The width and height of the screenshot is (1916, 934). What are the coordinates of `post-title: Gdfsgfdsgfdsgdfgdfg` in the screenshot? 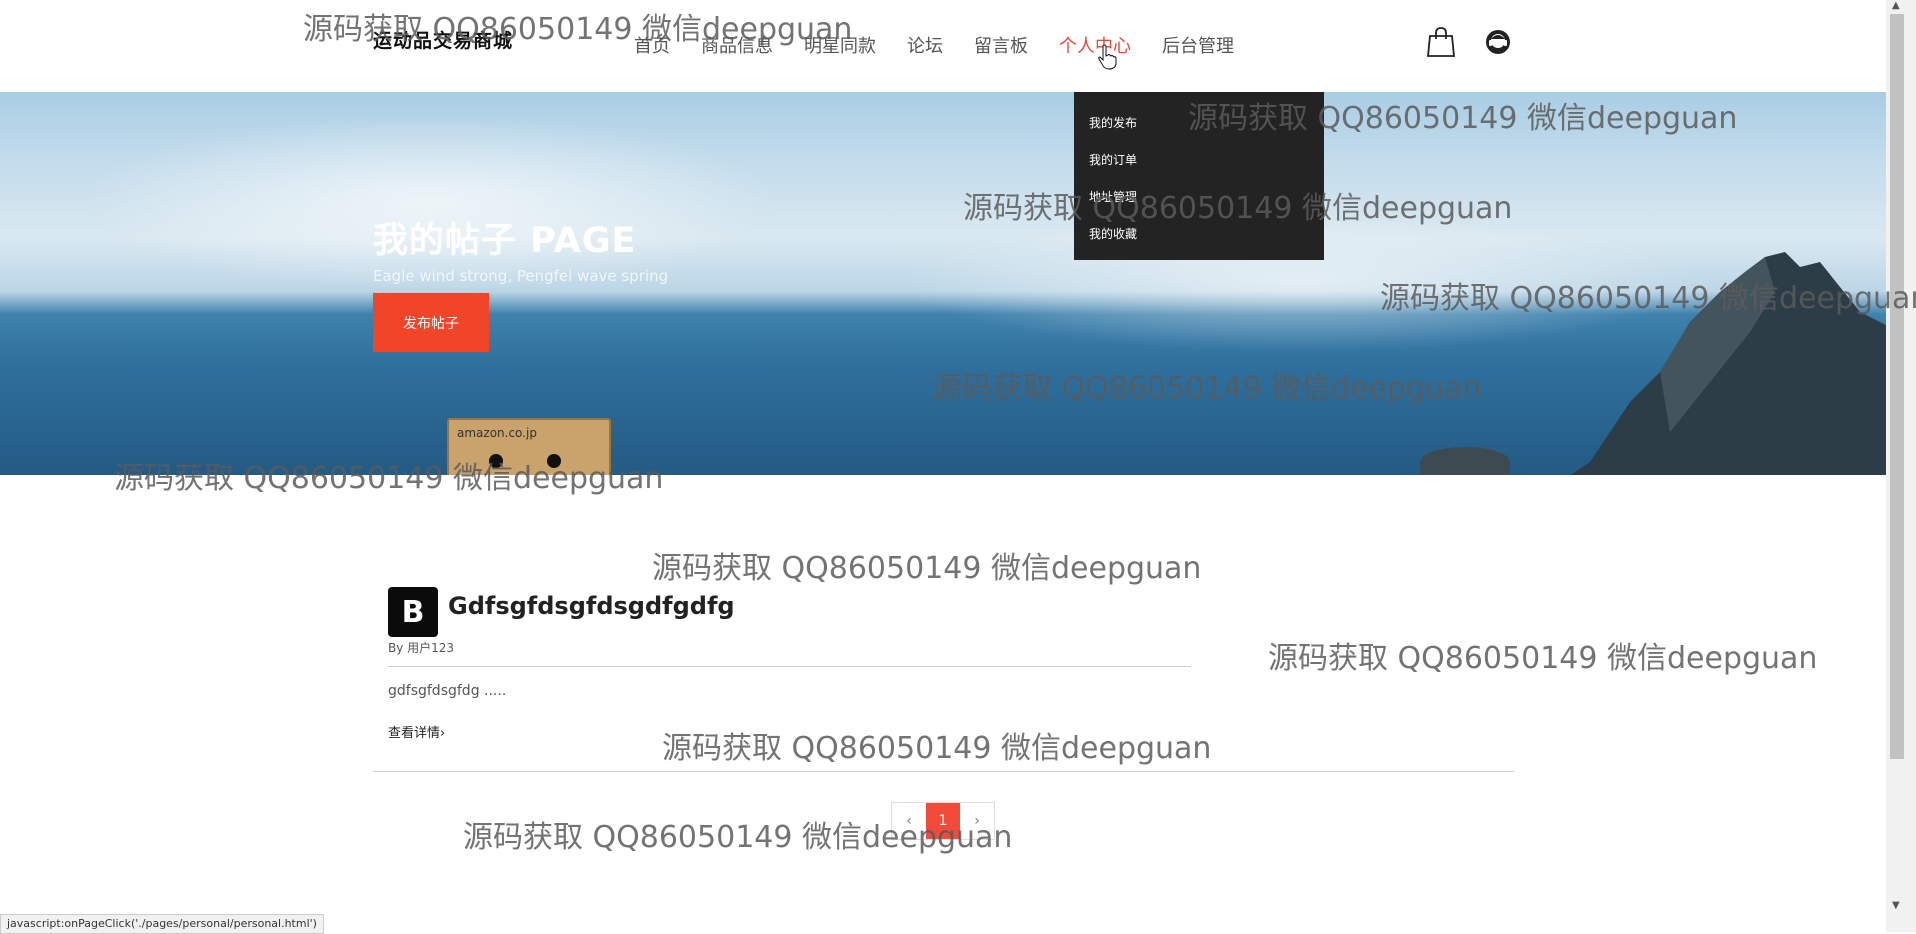 It's located at (591, 606).